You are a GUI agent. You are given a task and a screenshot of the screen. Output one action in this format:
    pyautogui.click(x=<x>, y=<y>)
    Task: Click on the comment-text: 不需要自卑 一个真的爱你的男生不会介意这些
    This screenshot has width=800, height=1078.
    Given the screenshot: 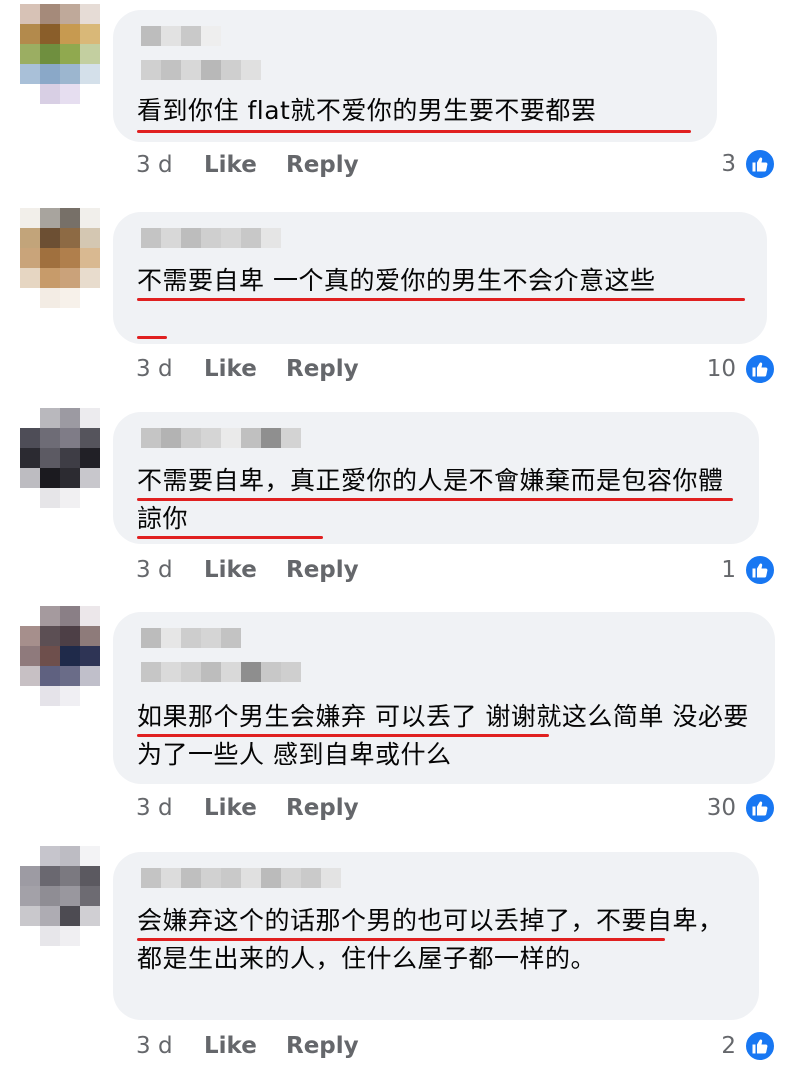 What is the action you would take?
    pyautogui.click(x=396, y=280)
    